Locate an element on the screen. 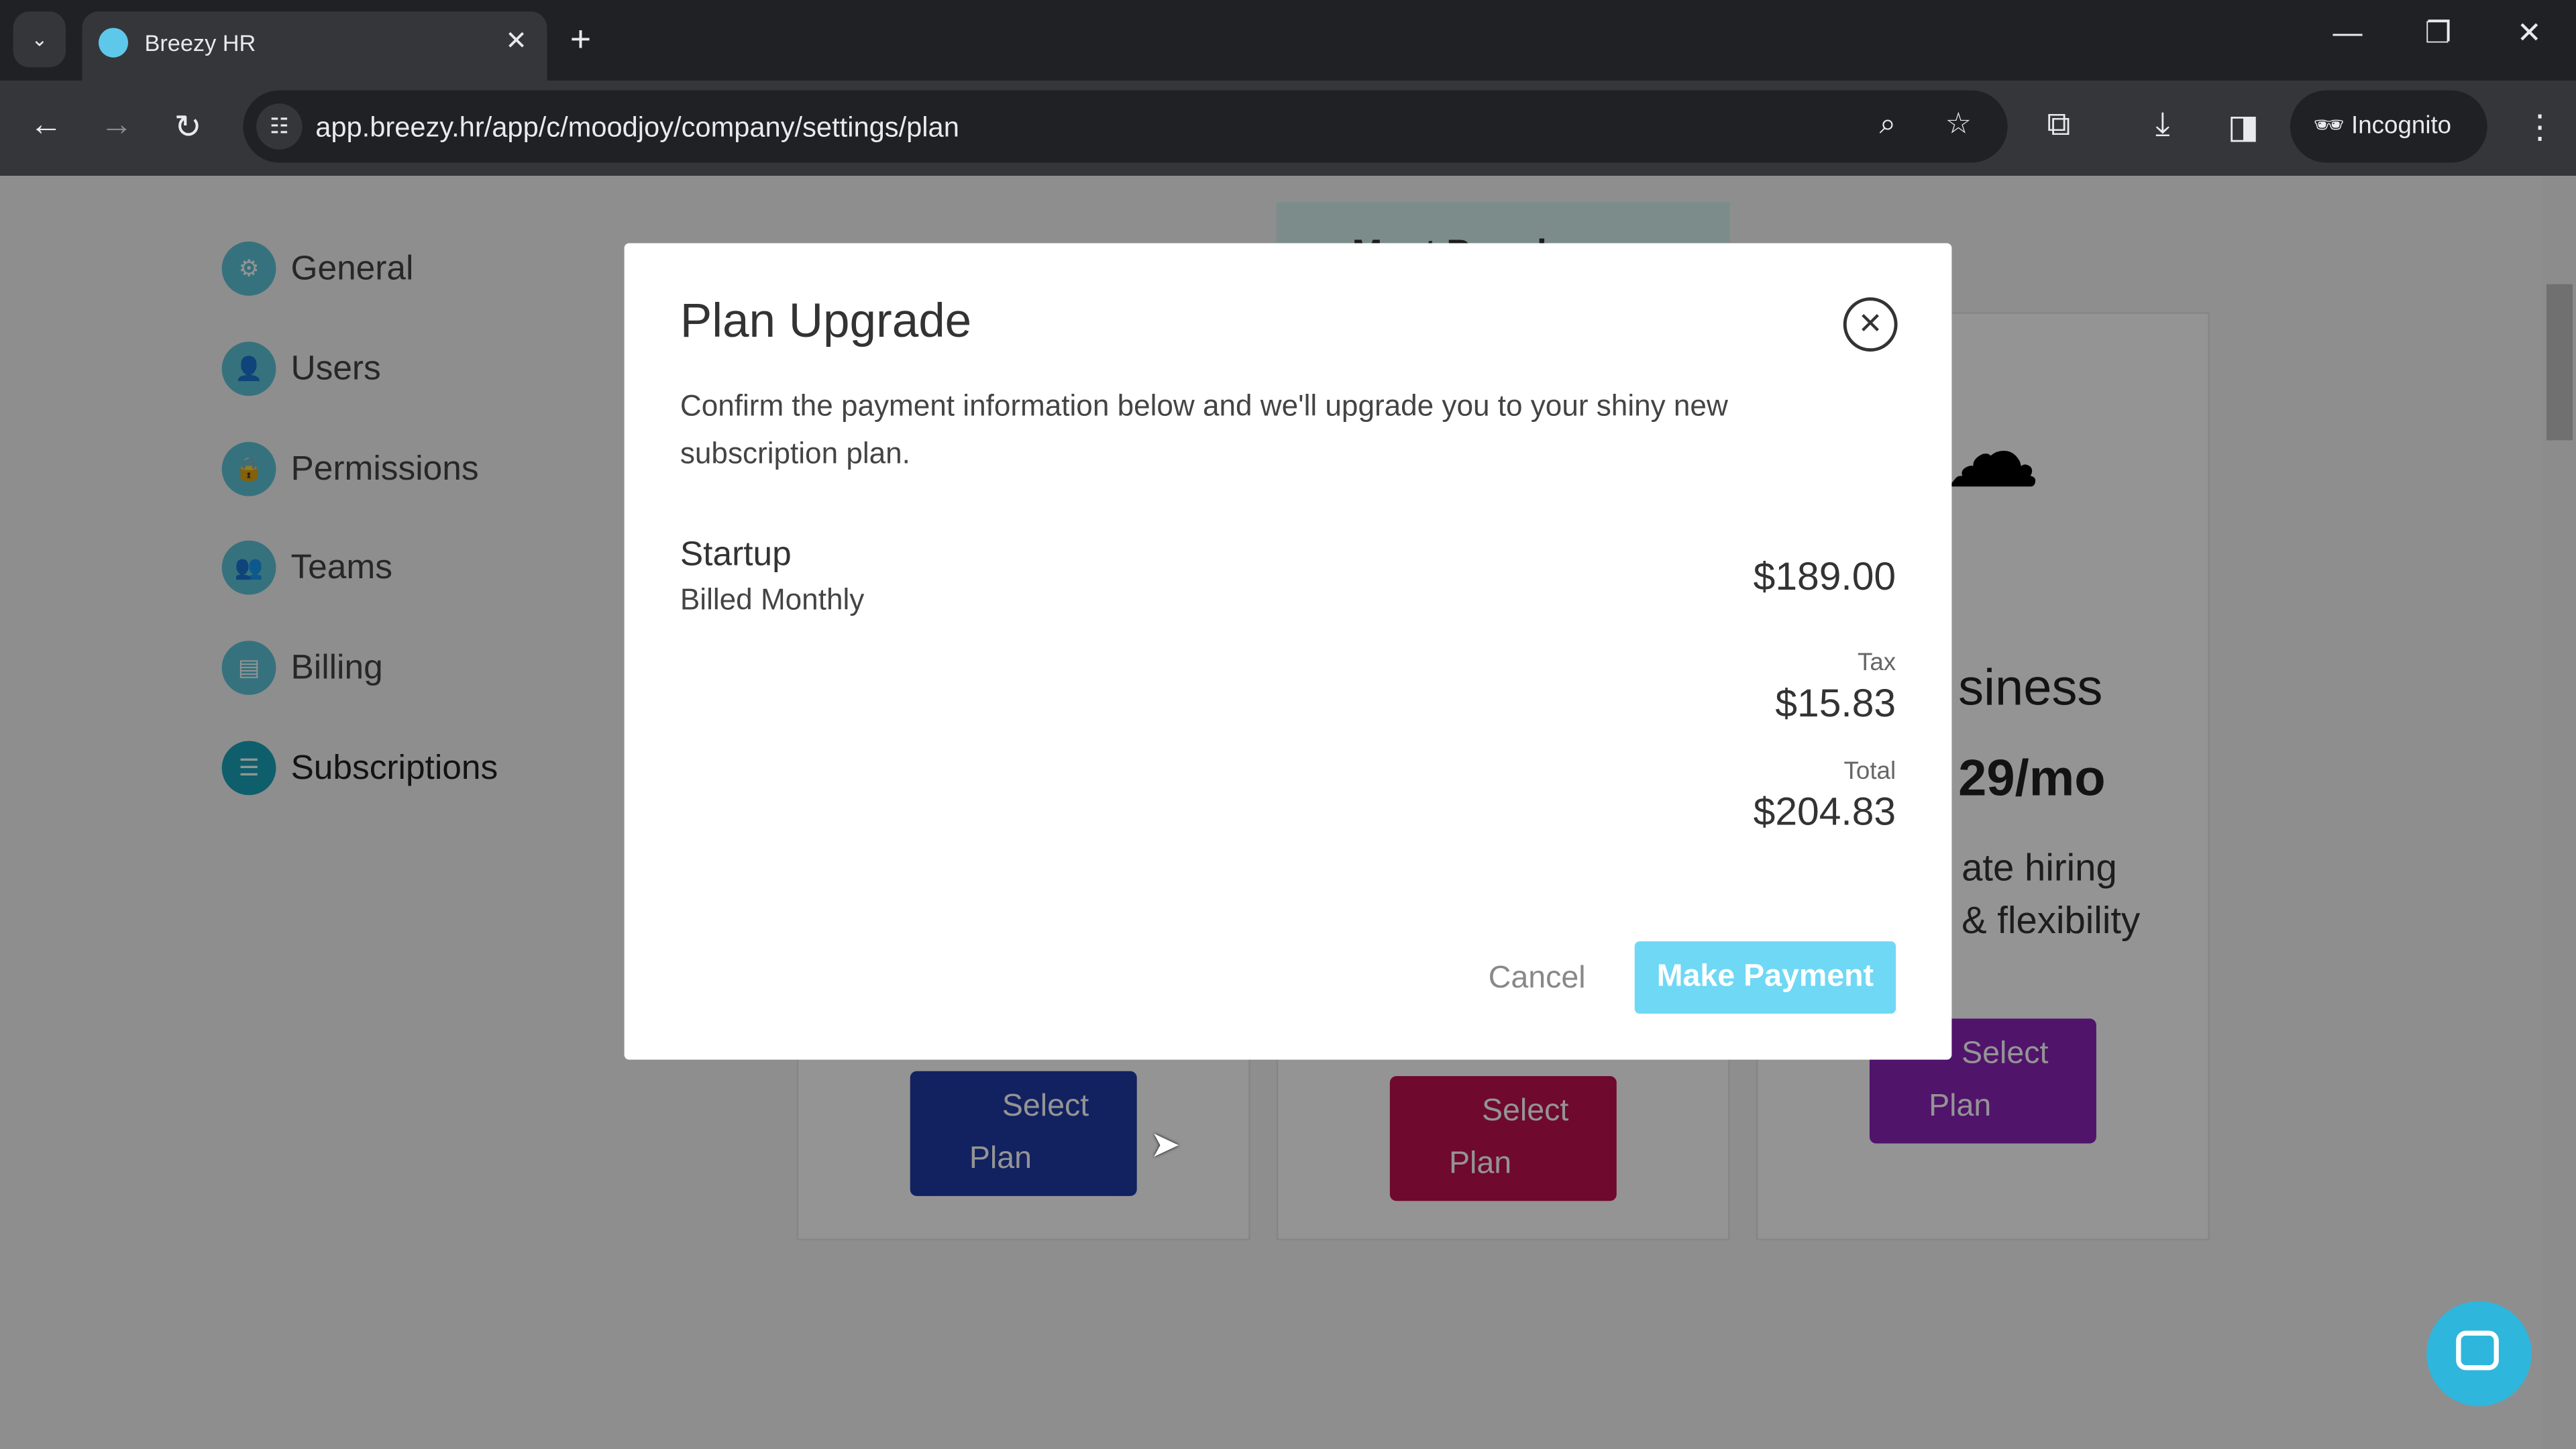 The height and width of the screenshot is (1449, 2576). total-amount: $204.83 is located at coordinates (1824, 812).